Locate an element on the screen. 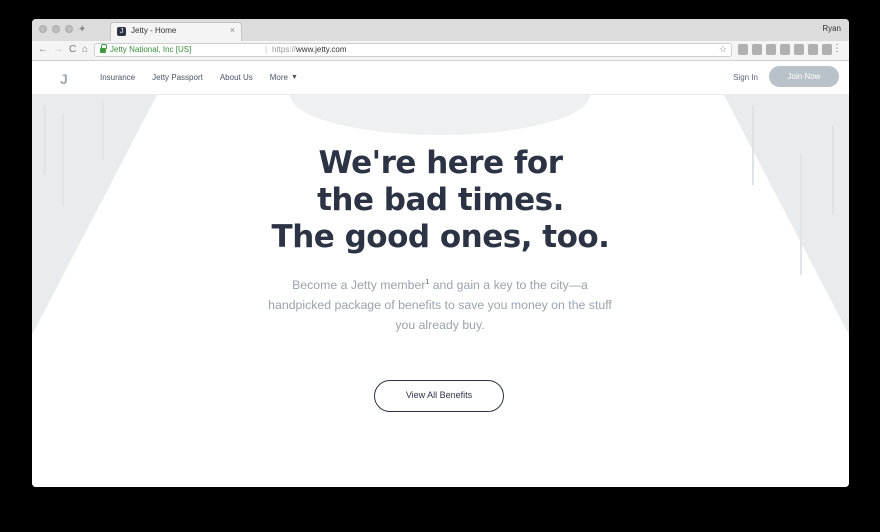 This screenshot has height=532, width=880. sign-in-link: Sign In is located at coordinates (745, 77).